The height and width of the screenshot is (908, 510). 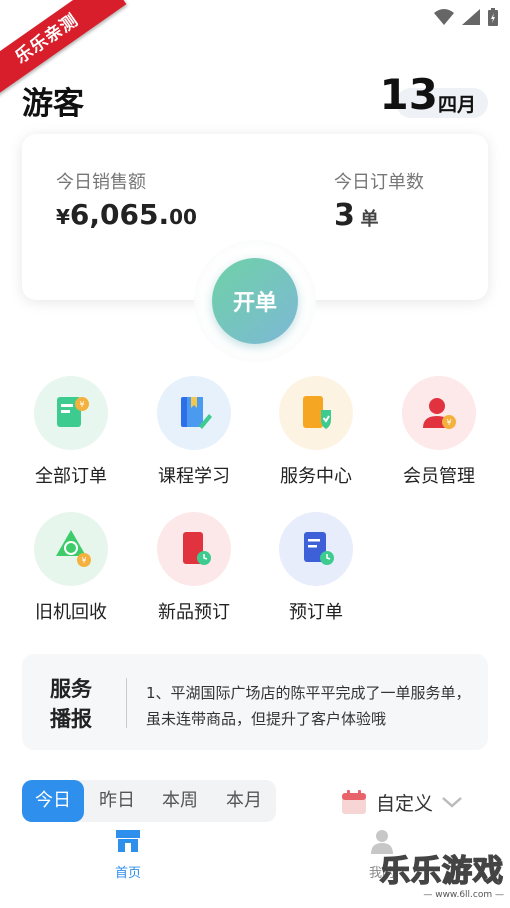 I want to click on doc-clock-icon, so click(x=316, y=549).